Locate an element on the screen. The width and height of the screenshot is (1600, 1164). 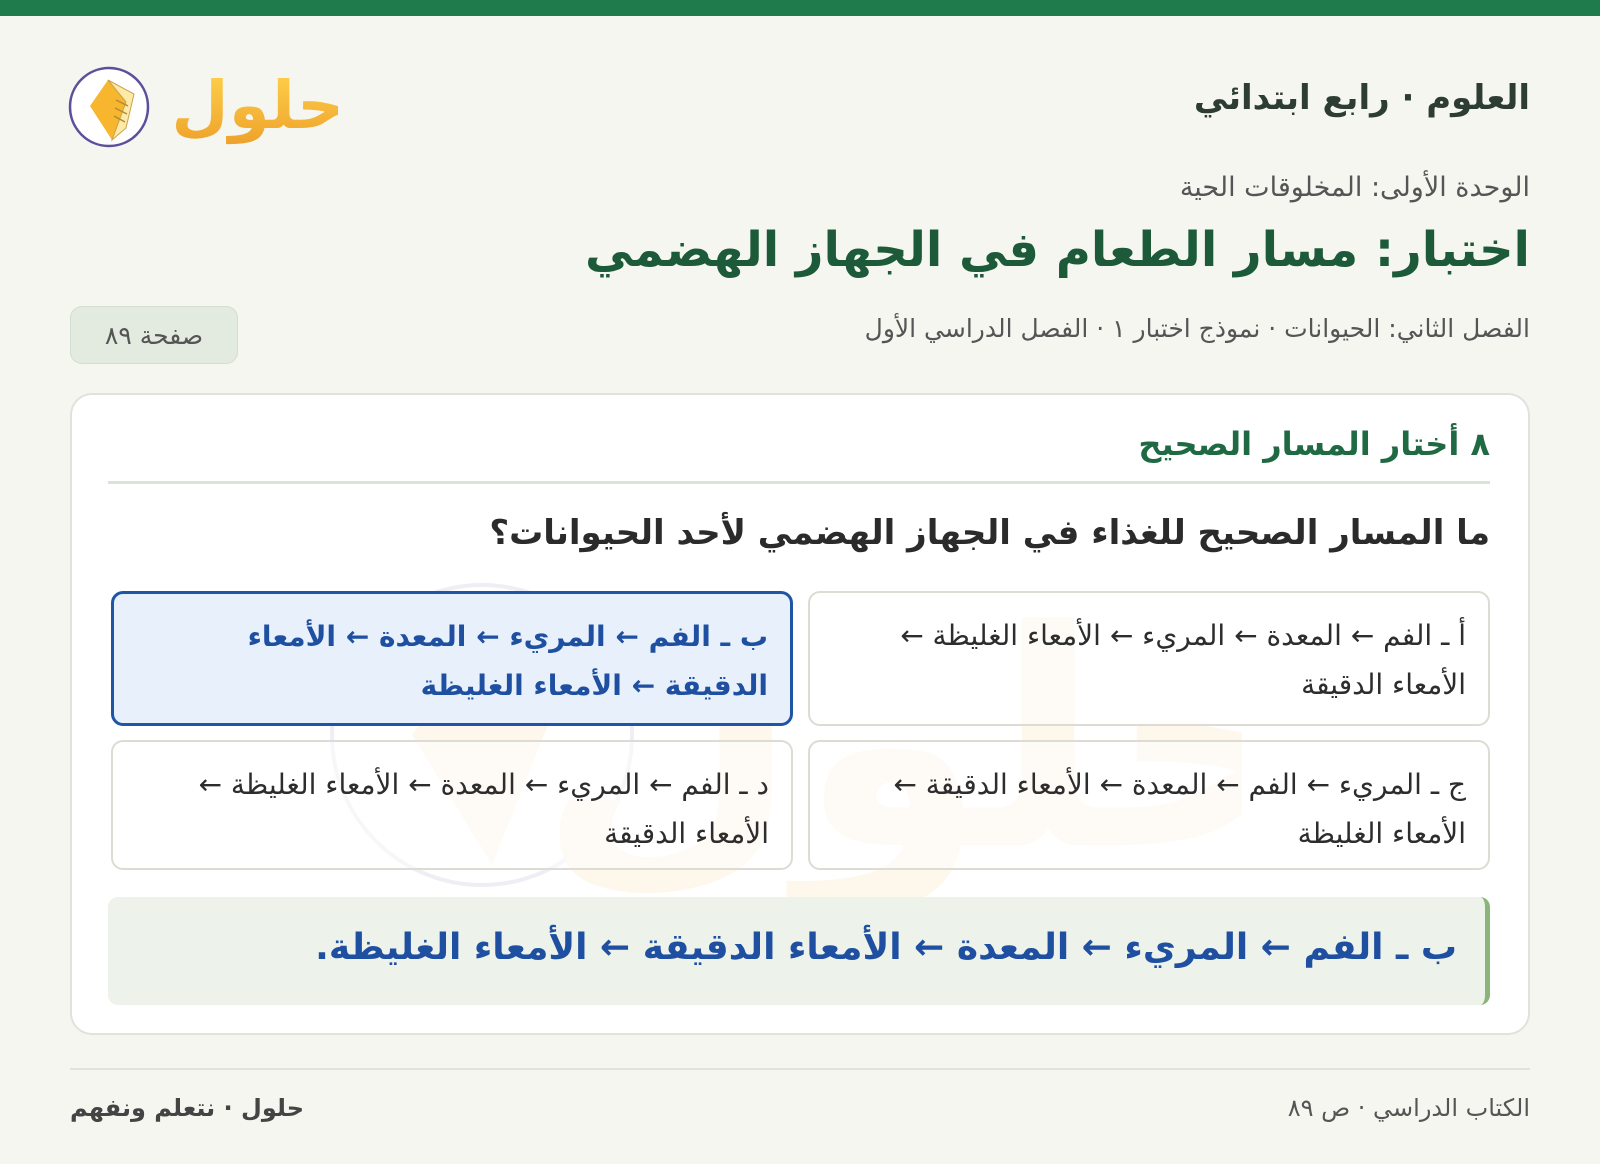
section-divider is located at coordinates (799, 482).